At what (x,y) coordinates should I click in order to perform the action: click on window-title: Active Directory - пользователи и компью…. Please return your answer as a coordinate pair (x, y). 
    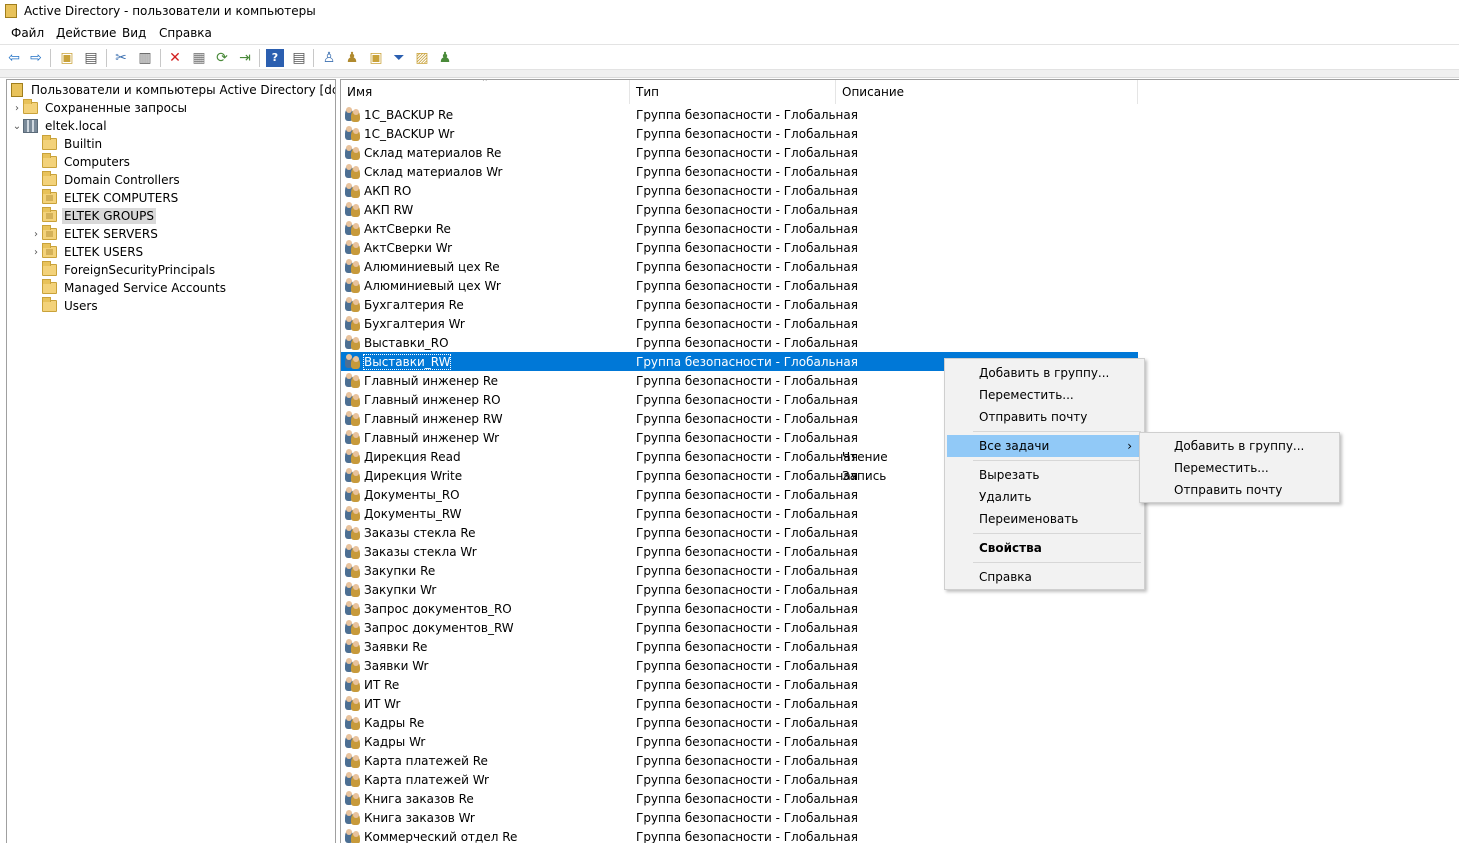
    Looking at the image, I should click on (170, 11).